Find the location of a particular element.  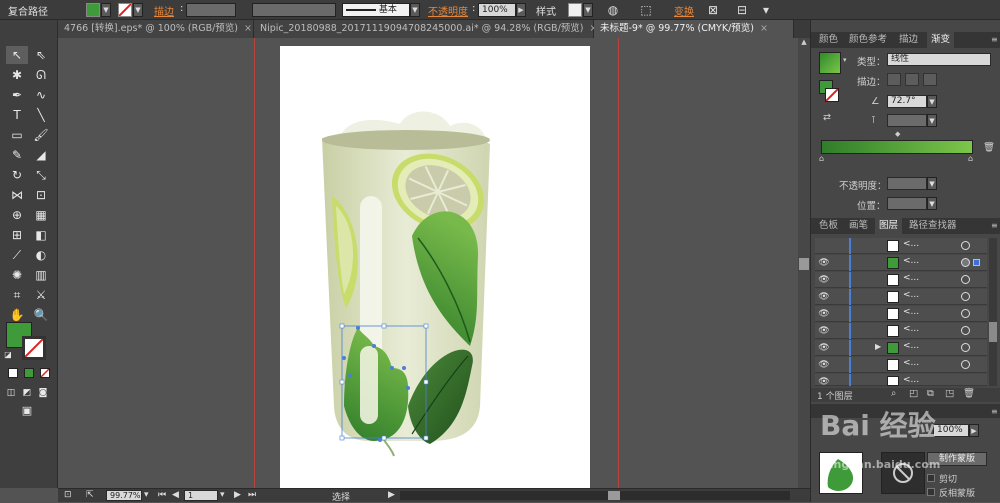

gradient-opacity-dropdown-icon: ▼ is located at coordinates (932, 183).